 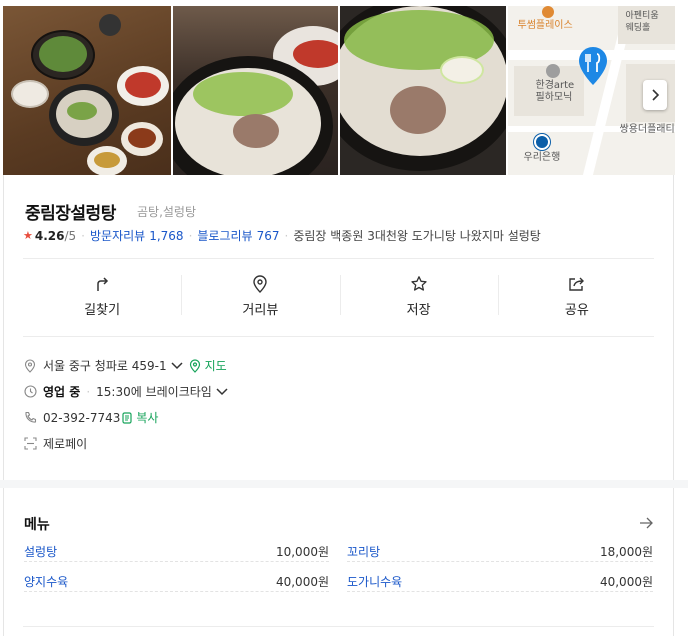 I want to click on save-label: 저장, so click(x=418, y=310).